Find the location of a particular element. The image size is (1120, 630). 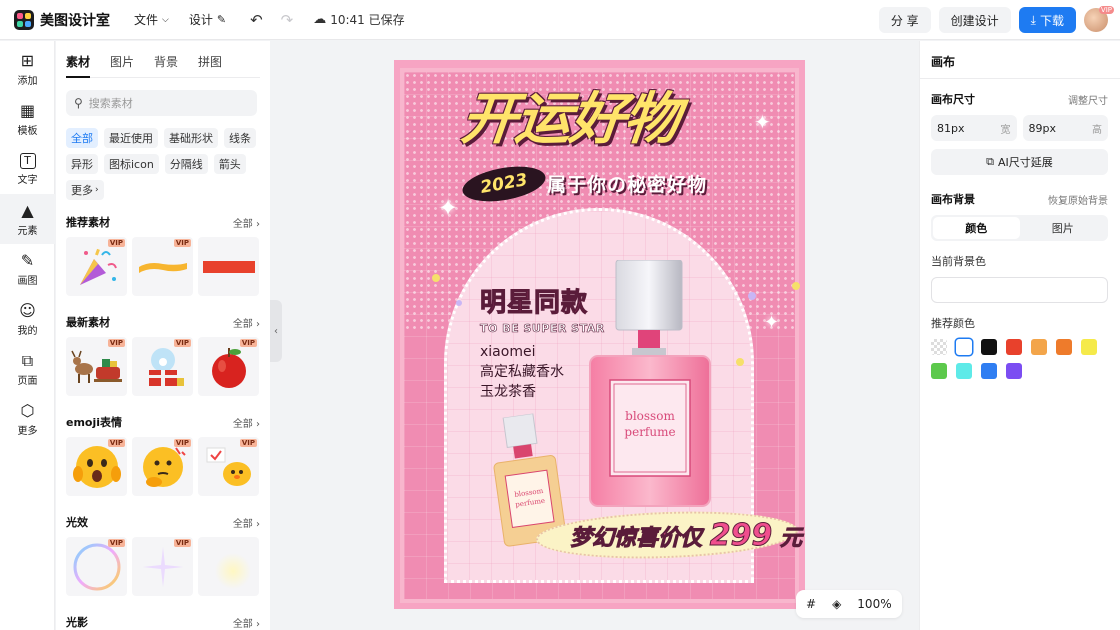

chip-irregular: 异形 is located at coordinates (82, 164).